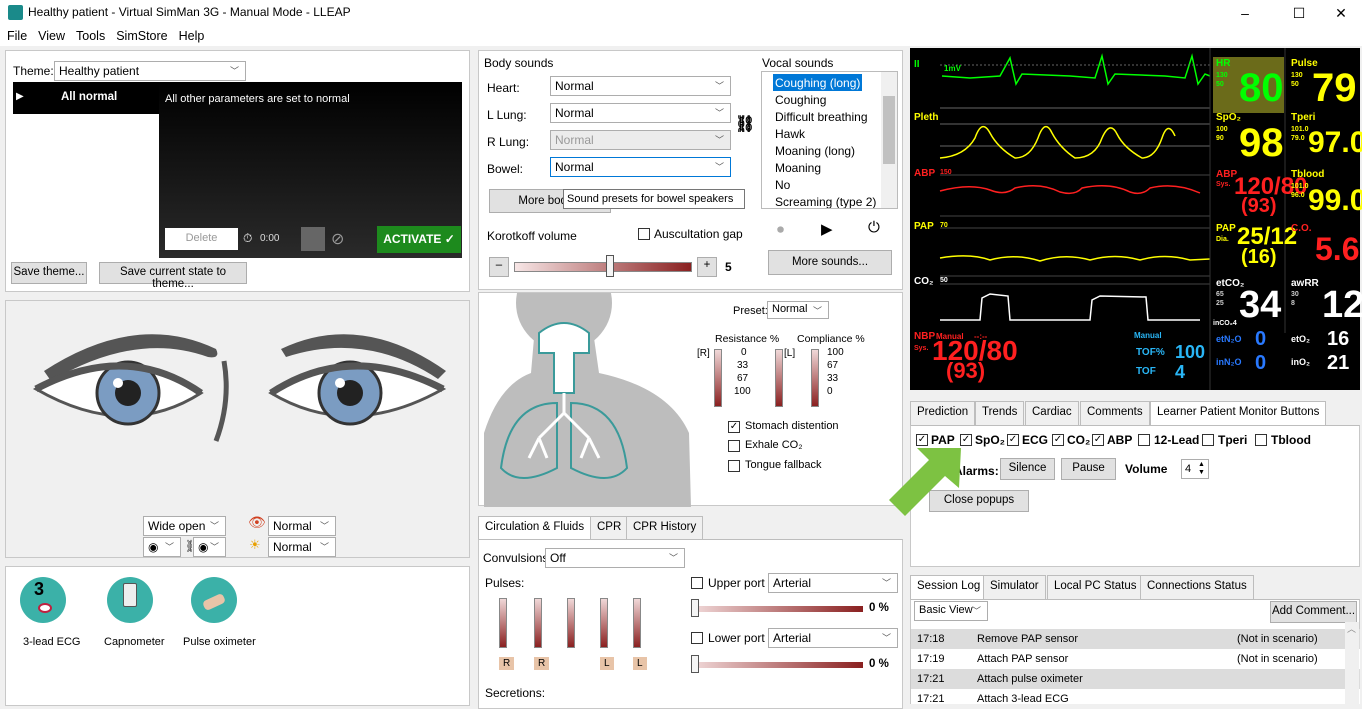  What do you see at coordinates (1135, 659) in the screenshot?
I see `table-row: 17:19 Attach PAP sensor (Not in scenario)` at bounding box center [1135, 659].